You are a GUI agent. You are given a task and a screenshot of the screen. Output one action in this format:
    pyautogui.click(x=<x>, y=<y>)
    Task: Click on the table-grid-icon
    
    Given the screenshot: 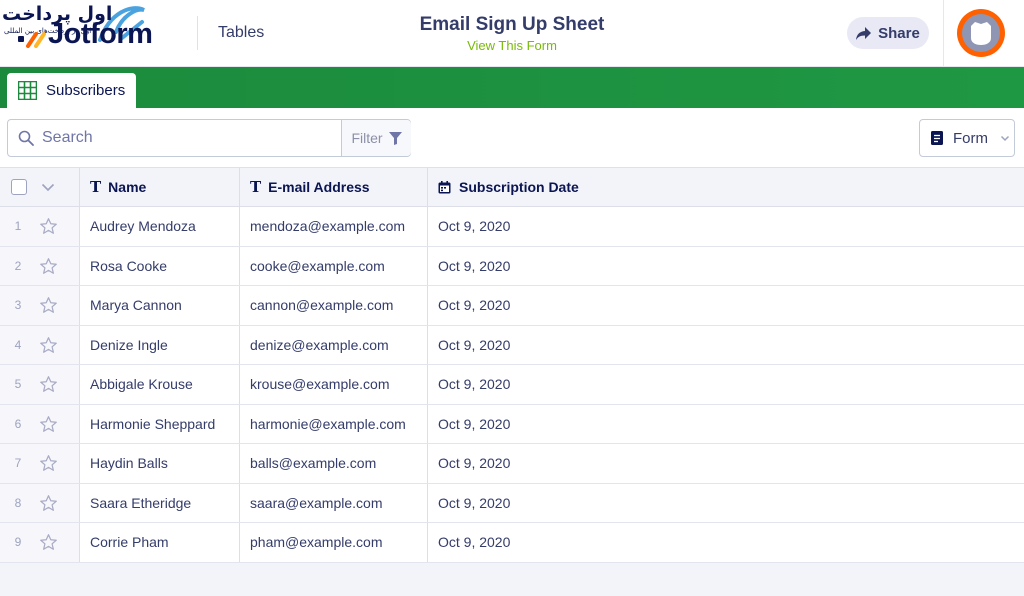 What is the action you would take?
    pyautogui.click(x=27, y=90)
    